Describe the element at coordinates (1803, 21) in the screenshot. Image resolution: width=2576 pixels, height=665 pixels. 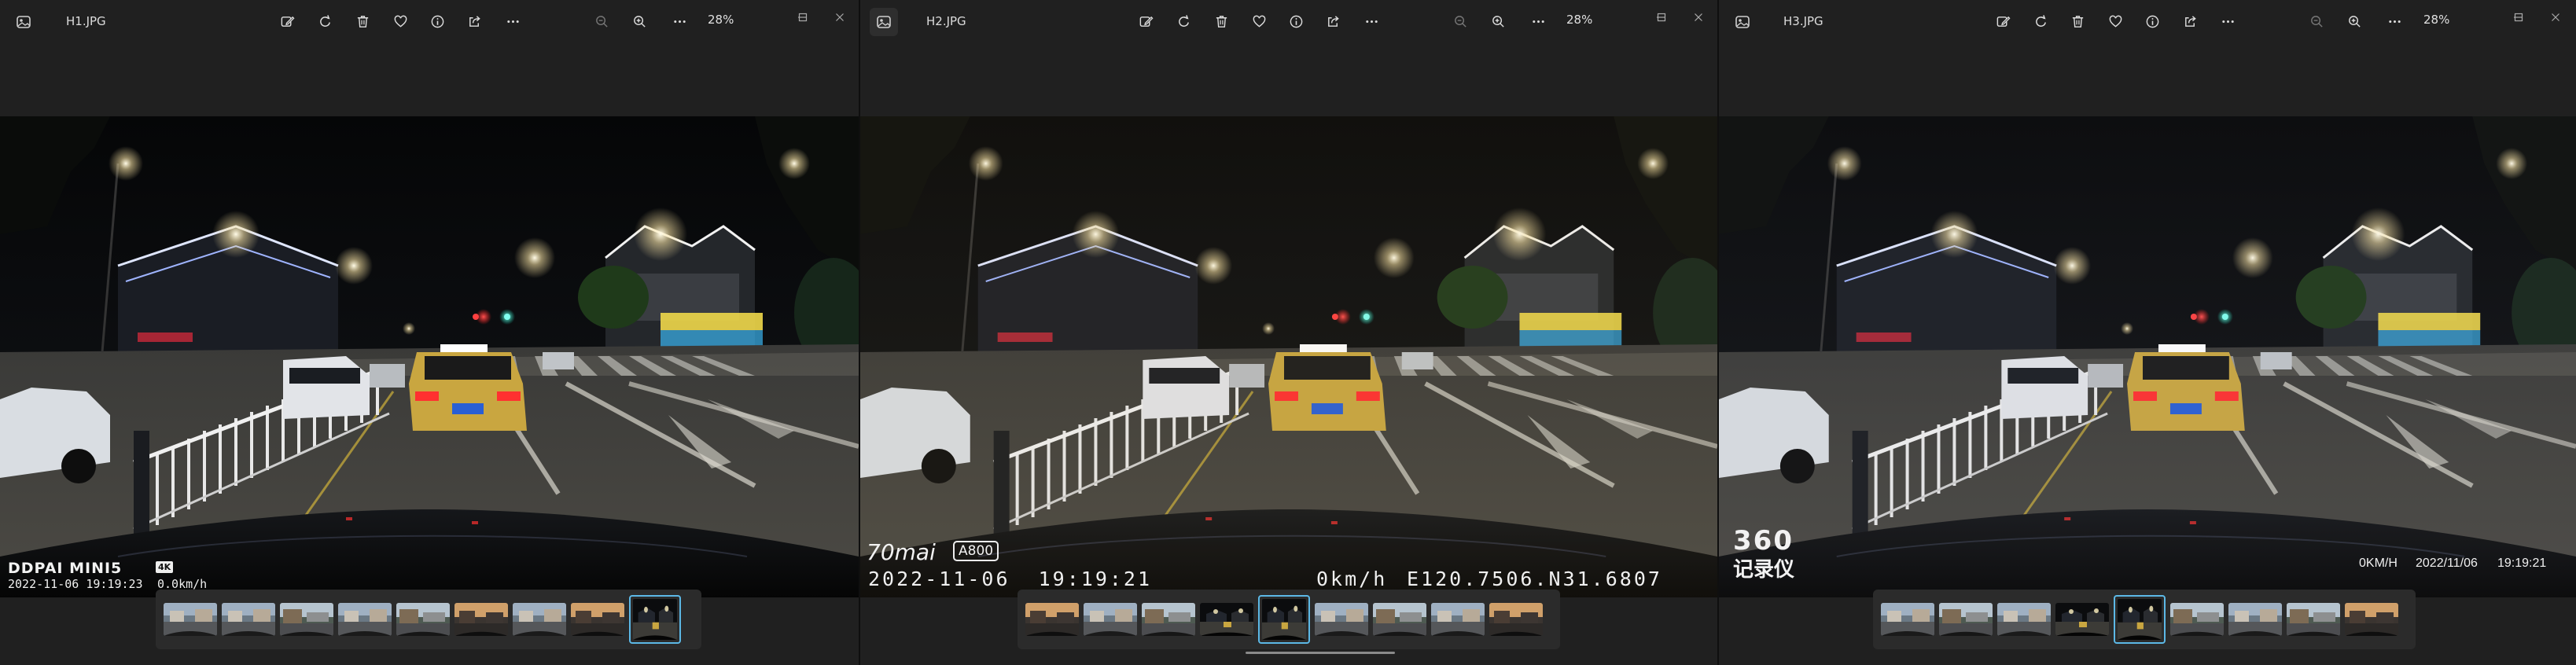
I see `file-name: H3.JPG` at that location.